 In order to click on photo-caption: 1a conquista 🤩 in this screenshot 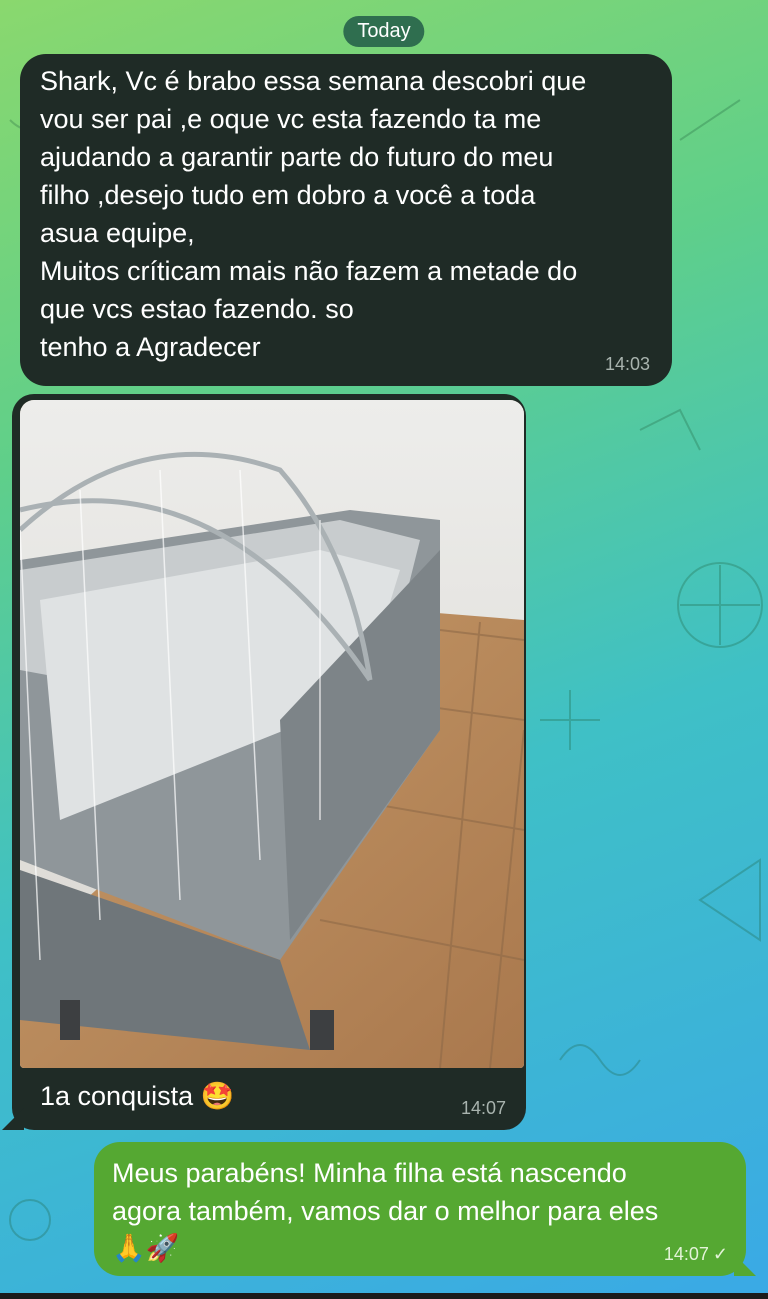, I will do `click(137, 1096)`.